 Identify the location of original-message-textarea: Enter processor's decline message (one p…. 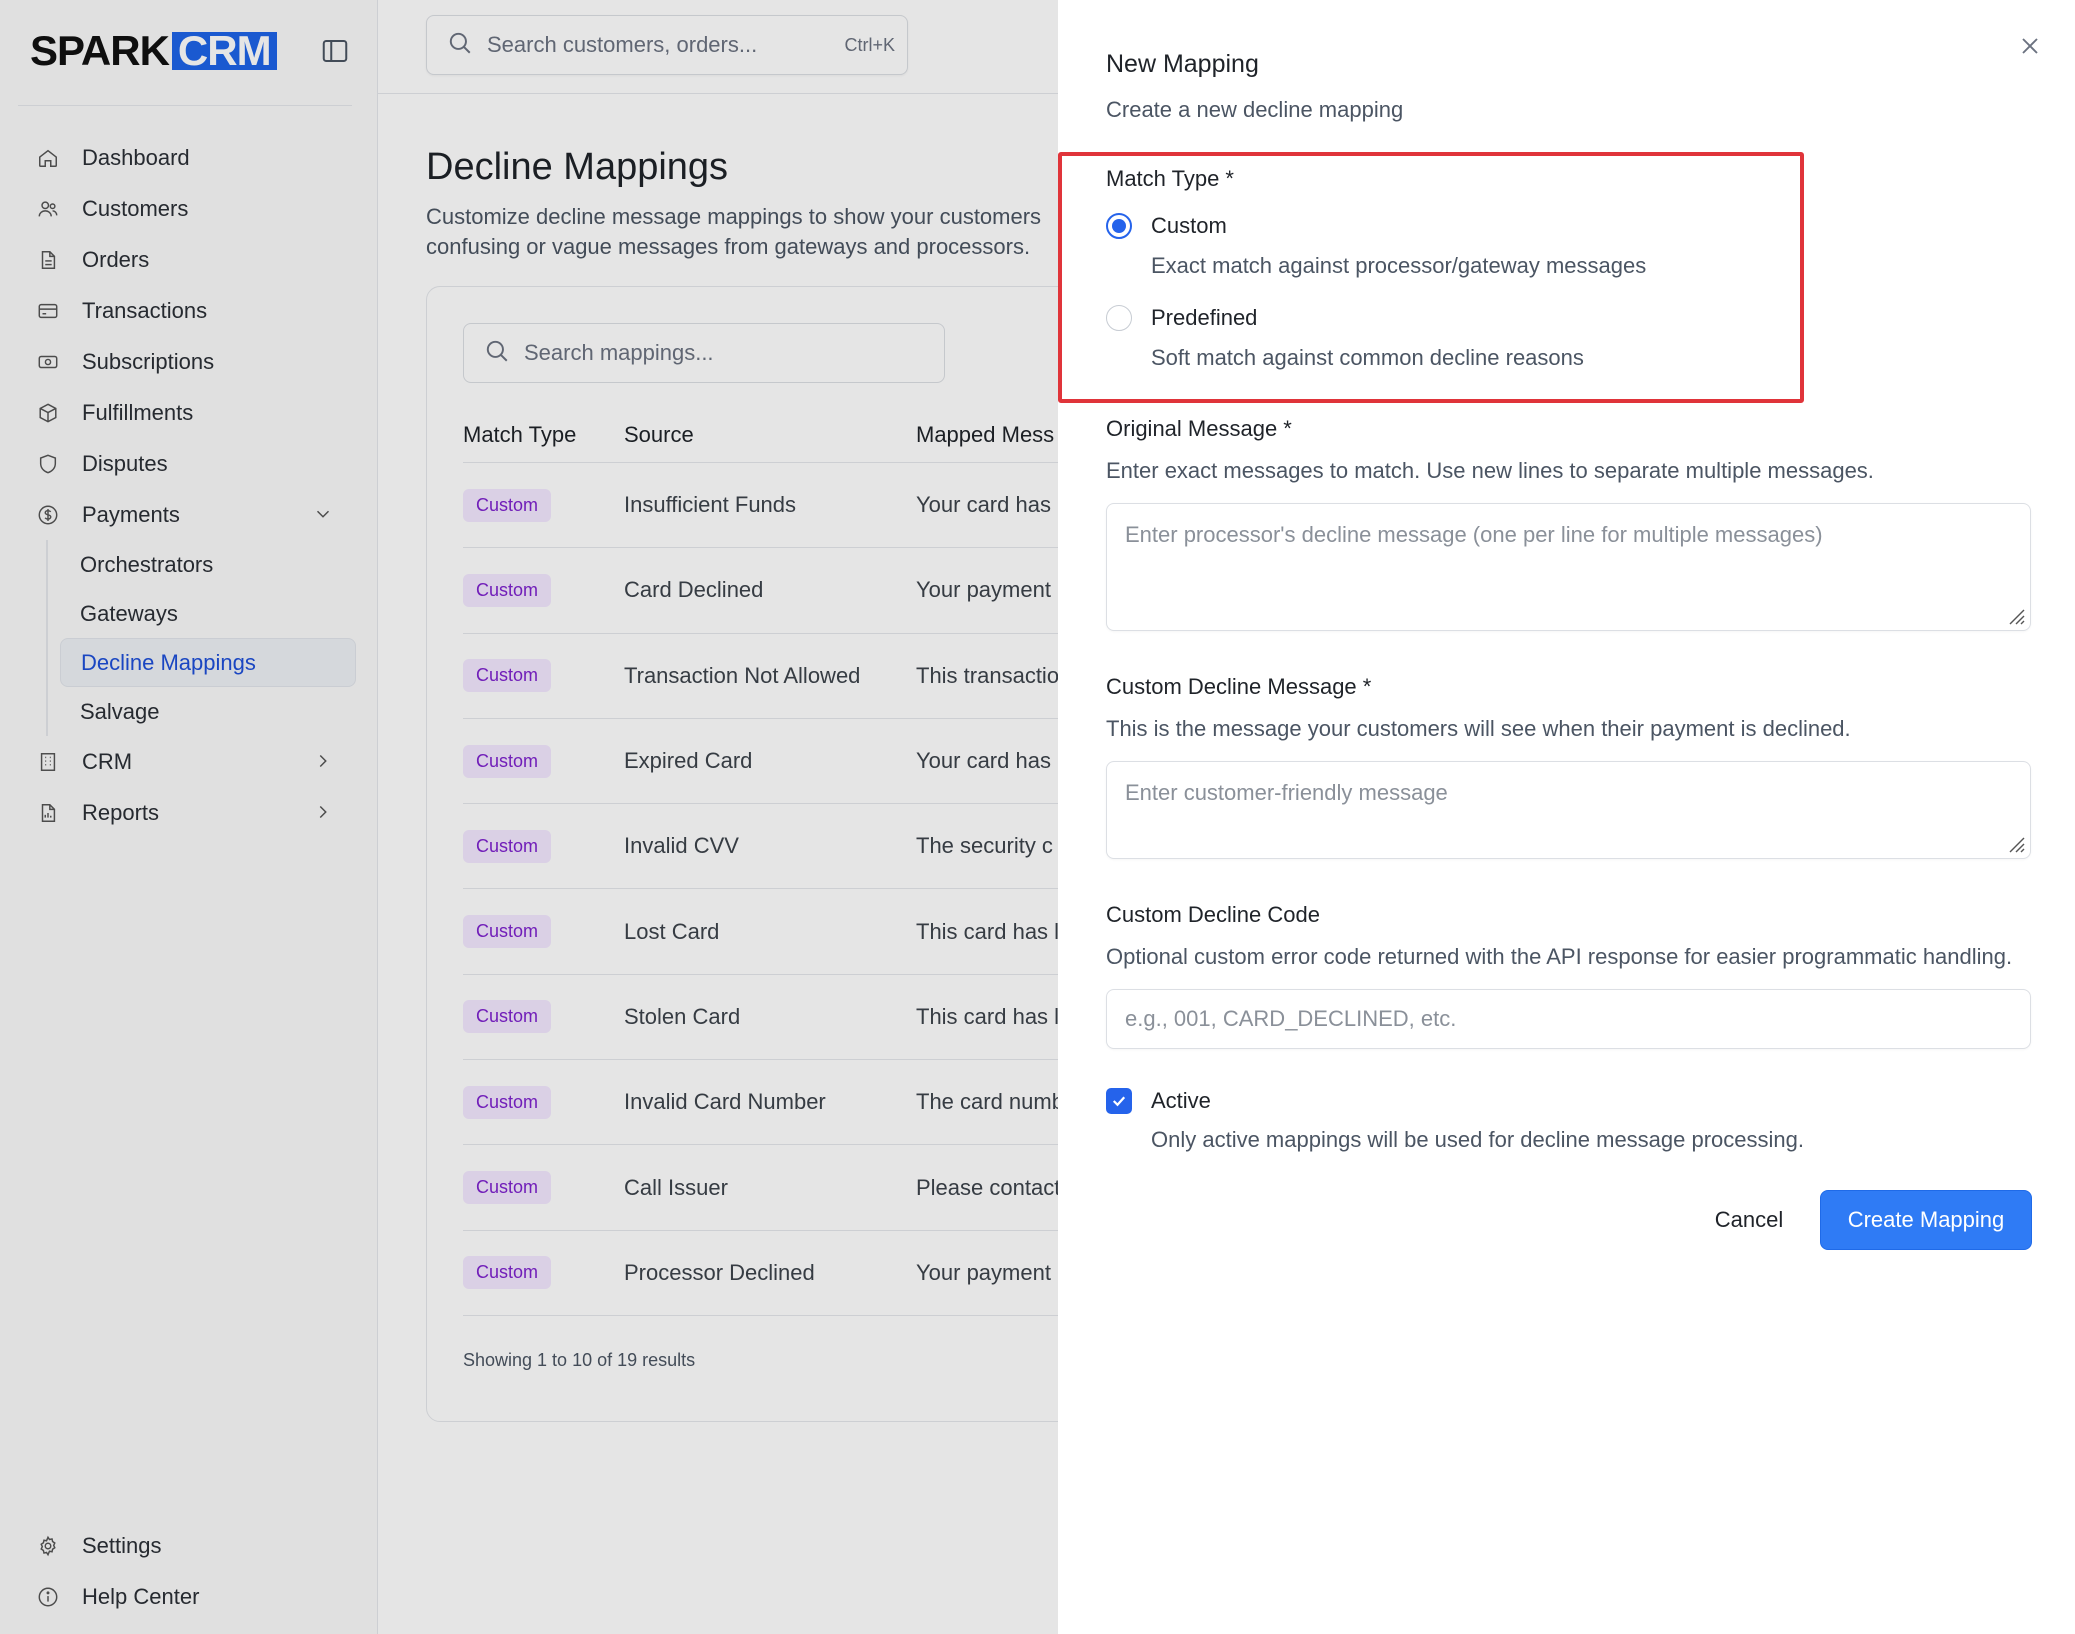
(1568, 567).